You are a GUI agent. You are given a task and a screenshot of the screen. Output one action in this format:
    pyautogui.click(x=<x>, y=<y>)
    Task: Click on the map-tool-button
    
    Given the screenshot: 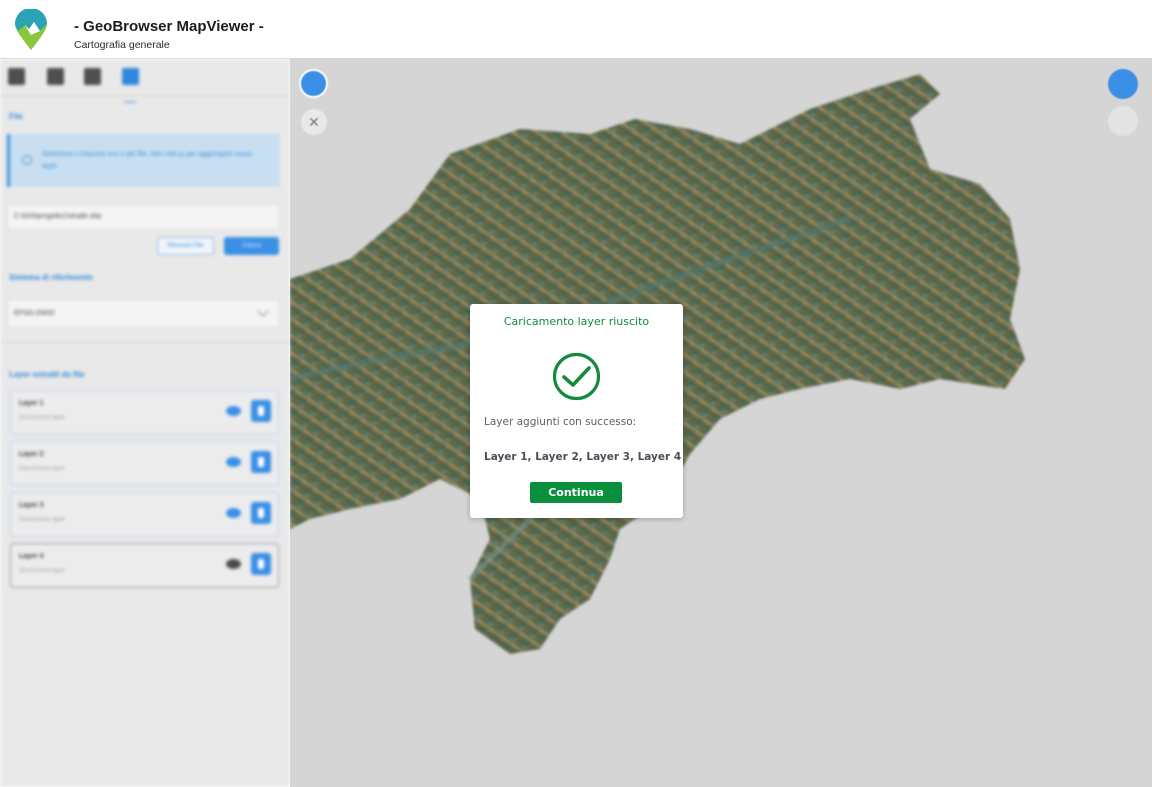 What is the action you would take?
    pyautogui.click(x=1123, y=84)
    